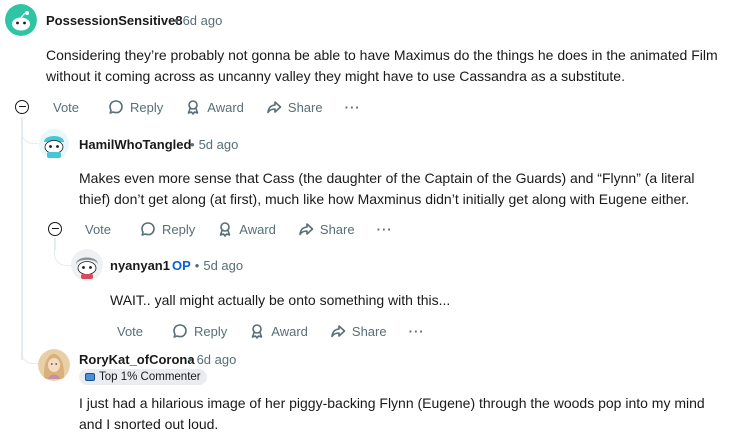  What do you see at coordinates (114, 20) in the screenshot?
I see `comment-author: PossessionSensitive8` at bounding box center [114, 20].